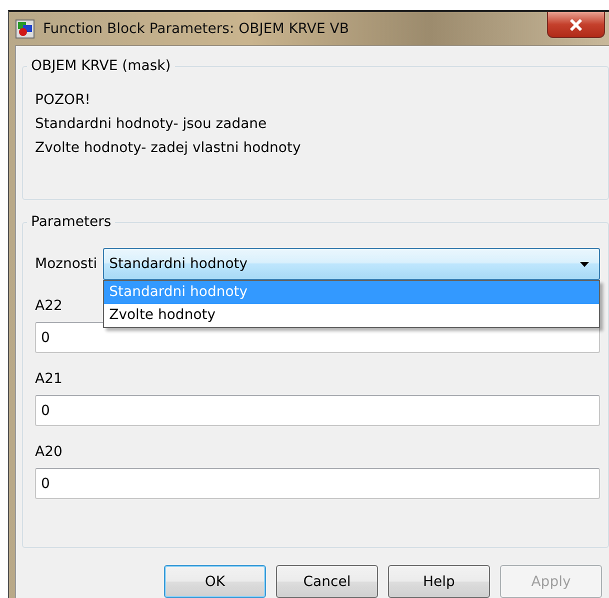  Describe the element at coordinates (63, 100) in the screenshot. I see `description-text: POZOR!` at that location.